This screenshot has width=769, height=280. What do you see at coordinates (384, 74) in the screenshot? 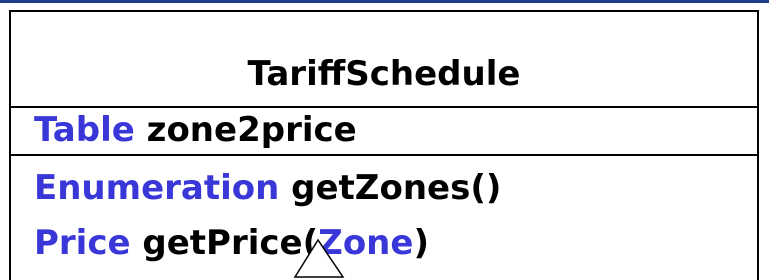
I see `class-name: TariffSchedule` at bounding box center [384, 74].